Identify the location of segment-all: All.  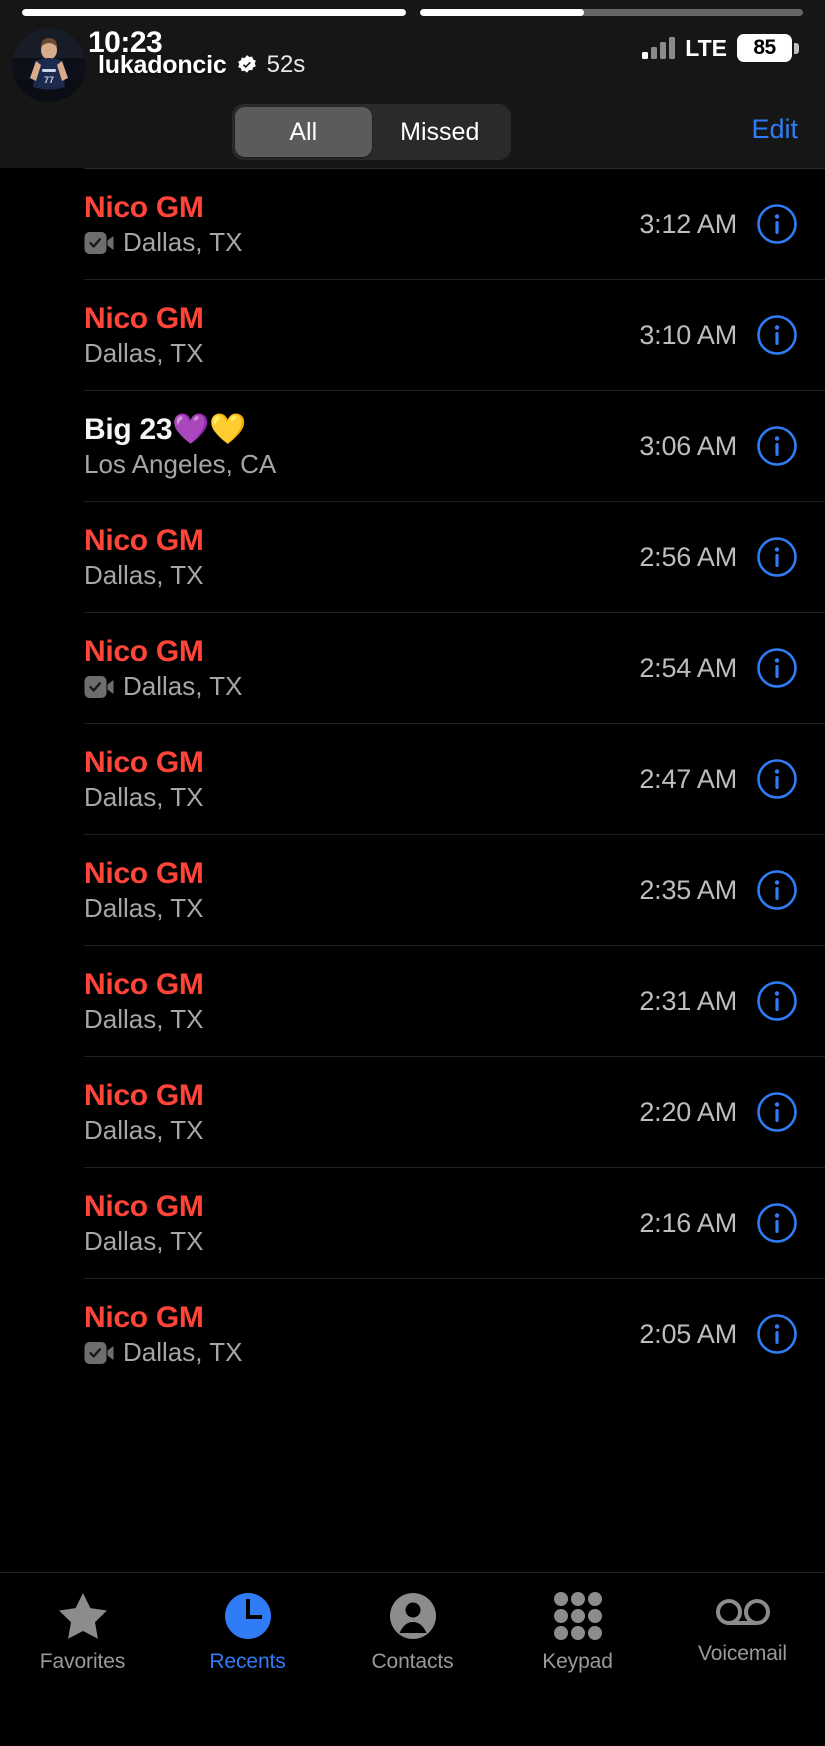
(303, 132).